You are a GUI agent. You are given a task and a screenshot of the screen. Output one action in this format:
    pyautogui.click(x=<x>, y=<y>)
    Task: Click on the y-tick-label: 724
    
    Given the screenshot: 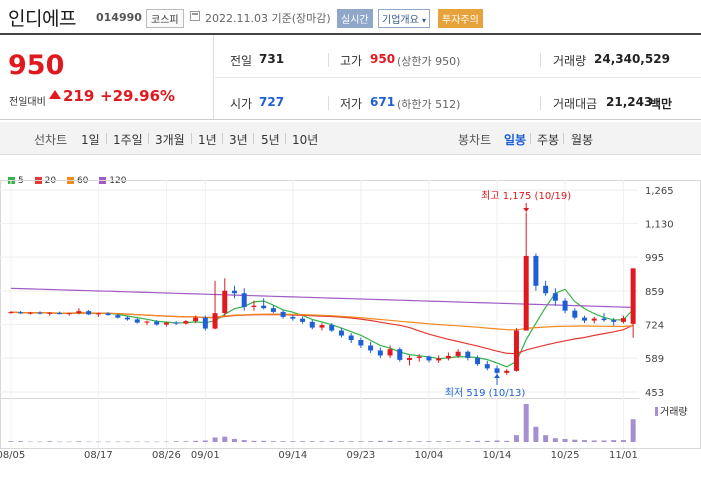 What is the action you would take?
    pyautogui.click(x=654, y=326)
    